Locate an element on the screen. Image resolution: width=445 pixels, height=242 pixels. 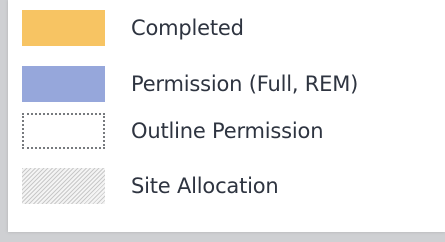
legend-item-site-allocation: Site Allocation is located at coordinates (150, 186).